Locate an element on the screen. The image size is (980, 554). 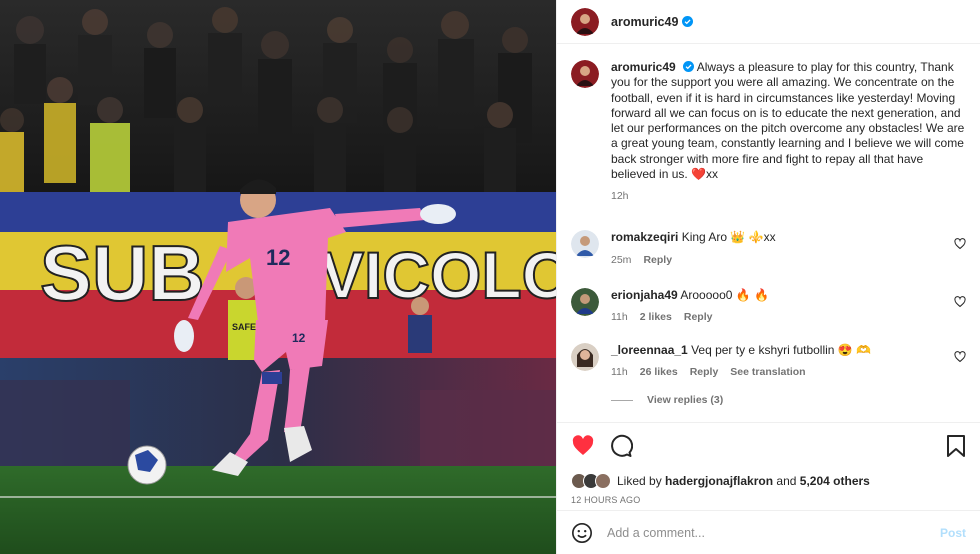
banner-text-2: VICOLOR is located at coordinates (438, 275).